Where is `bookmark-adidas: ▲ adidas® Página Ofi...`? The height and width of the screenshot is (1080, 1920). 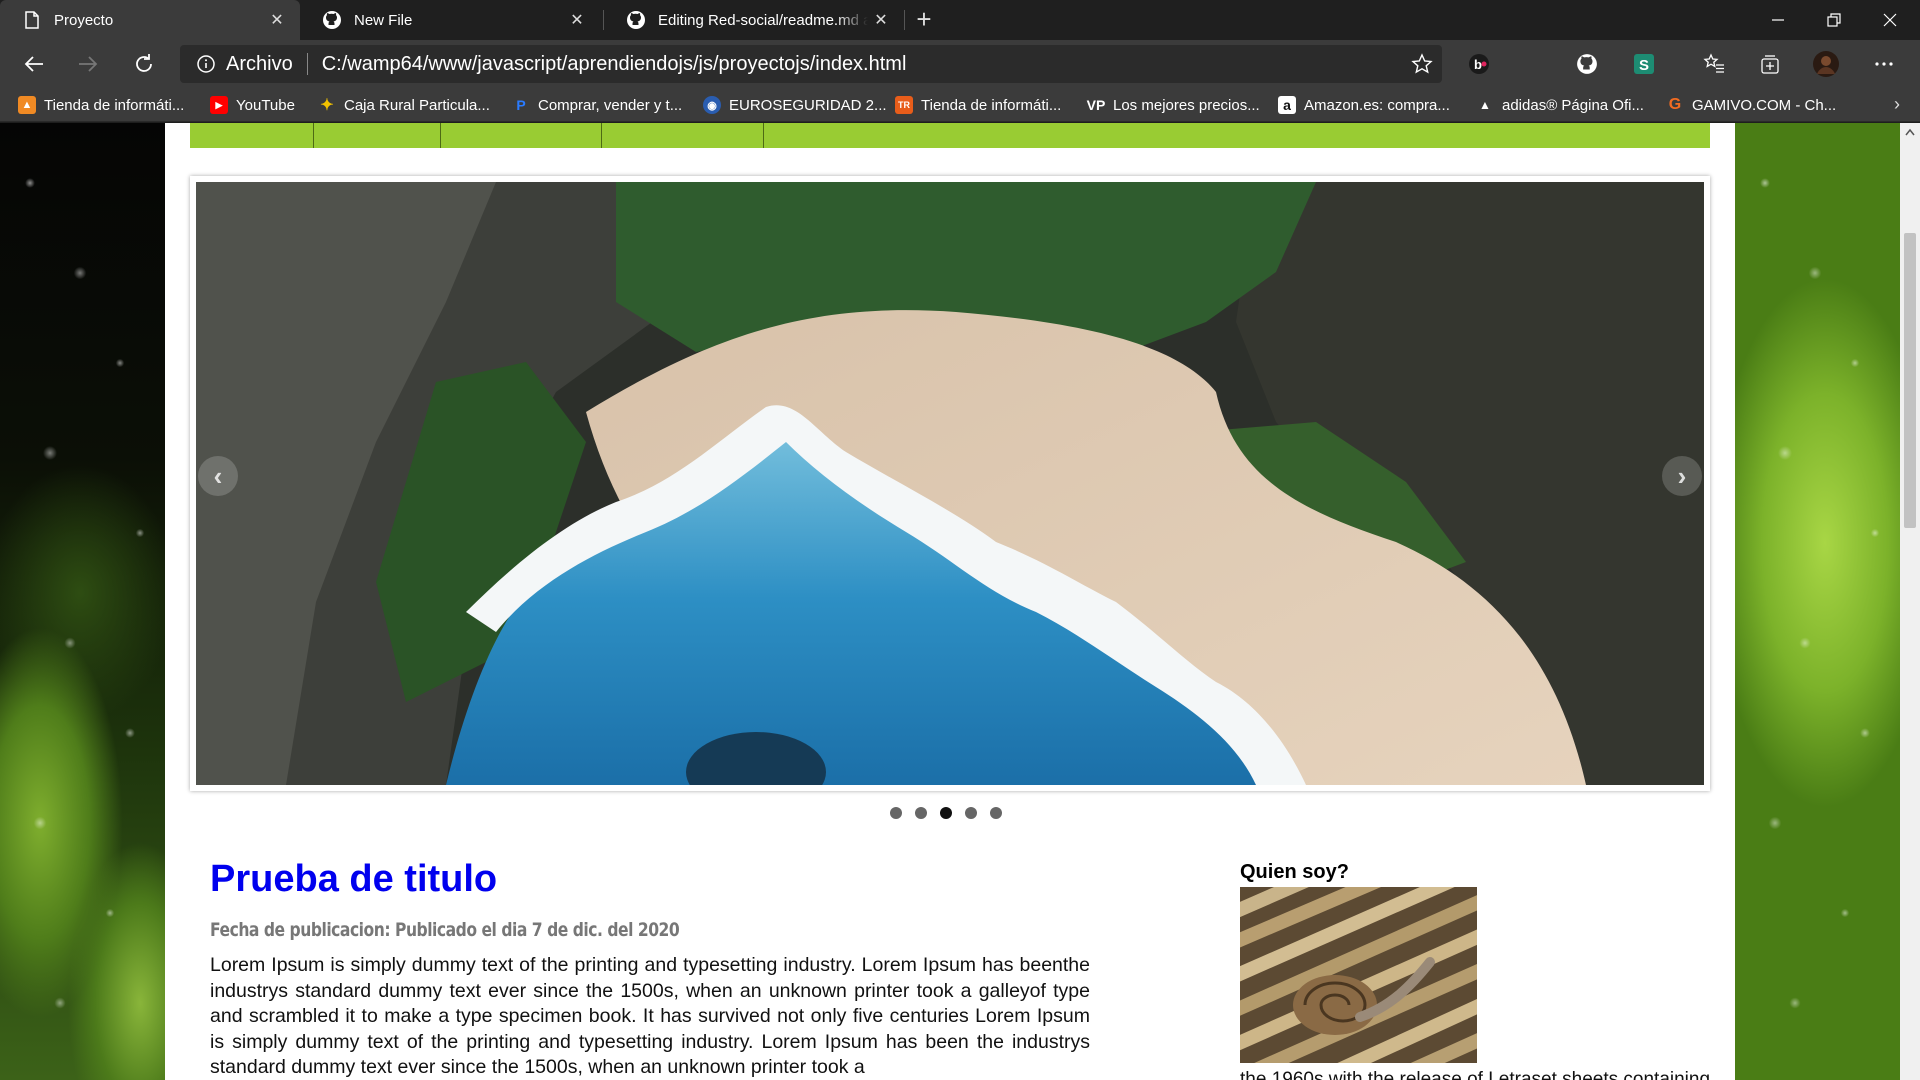 bookmark-adidas: ▲ adidas® Página Ofi... is located at coordinates (1560, 105).